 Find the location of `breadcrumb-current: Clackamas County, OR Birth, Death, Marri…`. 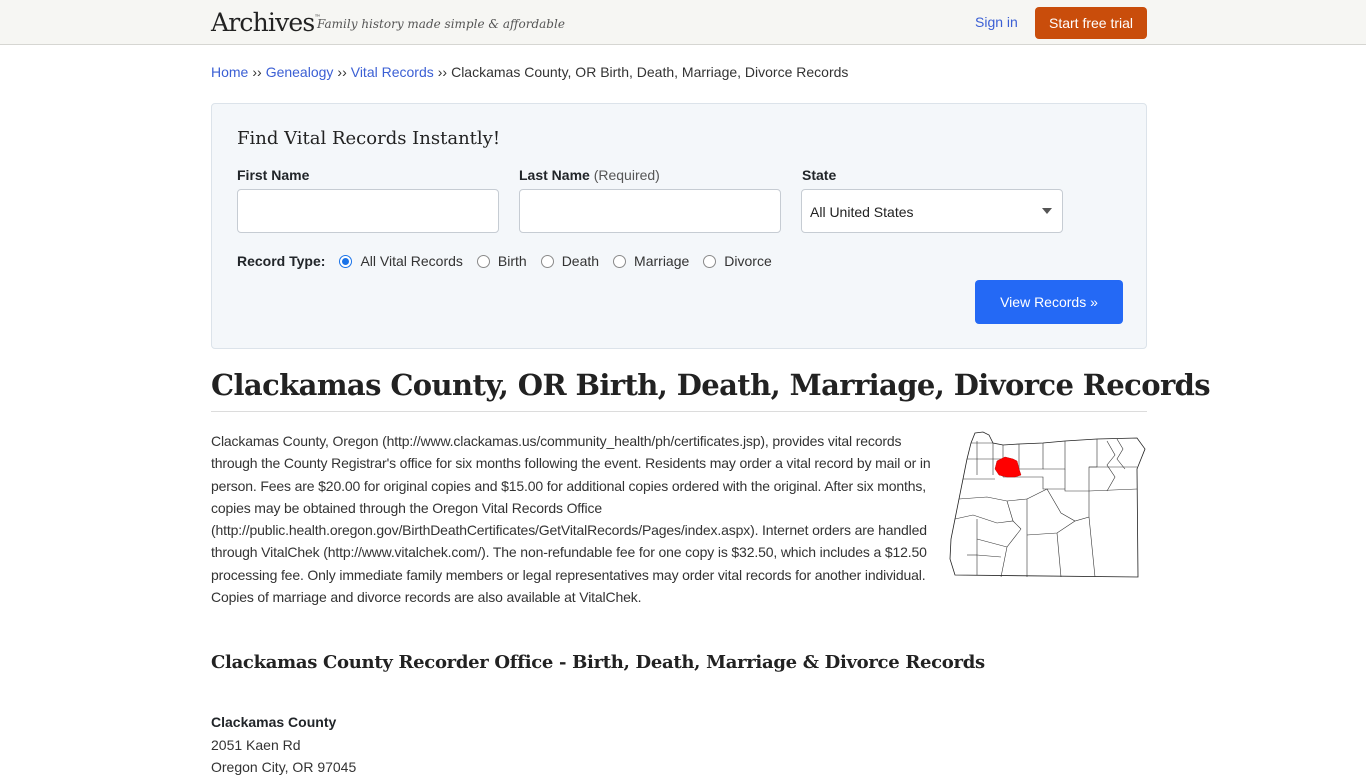

breadcrumb-current: Clackamas County, OR Birth, Death, Marri… is located at coordinates (650, 72).